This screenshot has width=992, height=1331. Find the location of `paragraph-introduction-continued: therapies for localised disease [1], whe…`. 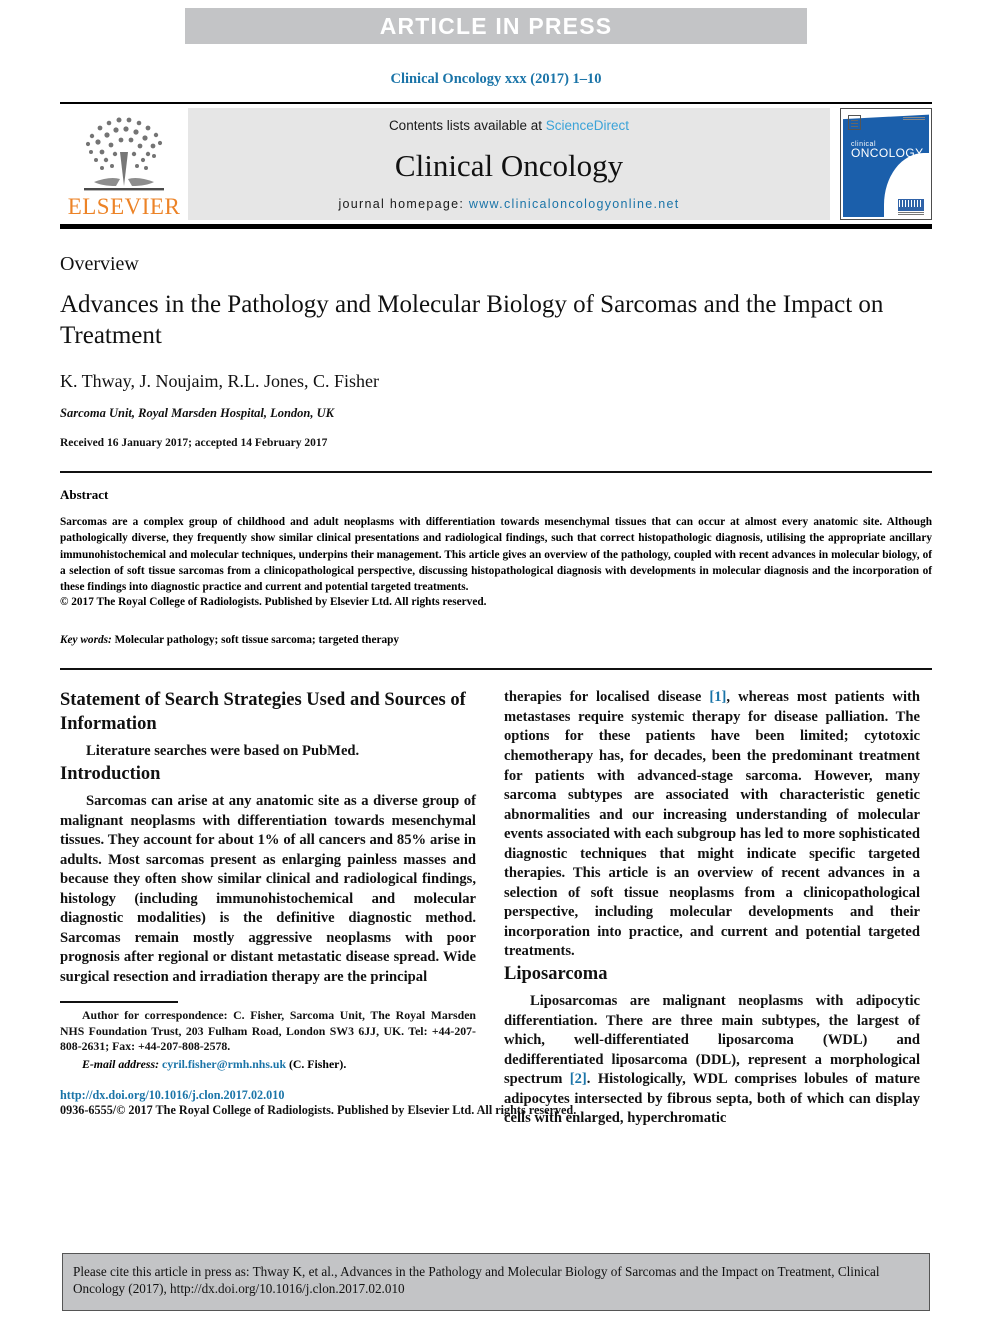

paragraph-introduction-continued: therapies for localised disease [1], whe… is located at coordinates (712, 825).